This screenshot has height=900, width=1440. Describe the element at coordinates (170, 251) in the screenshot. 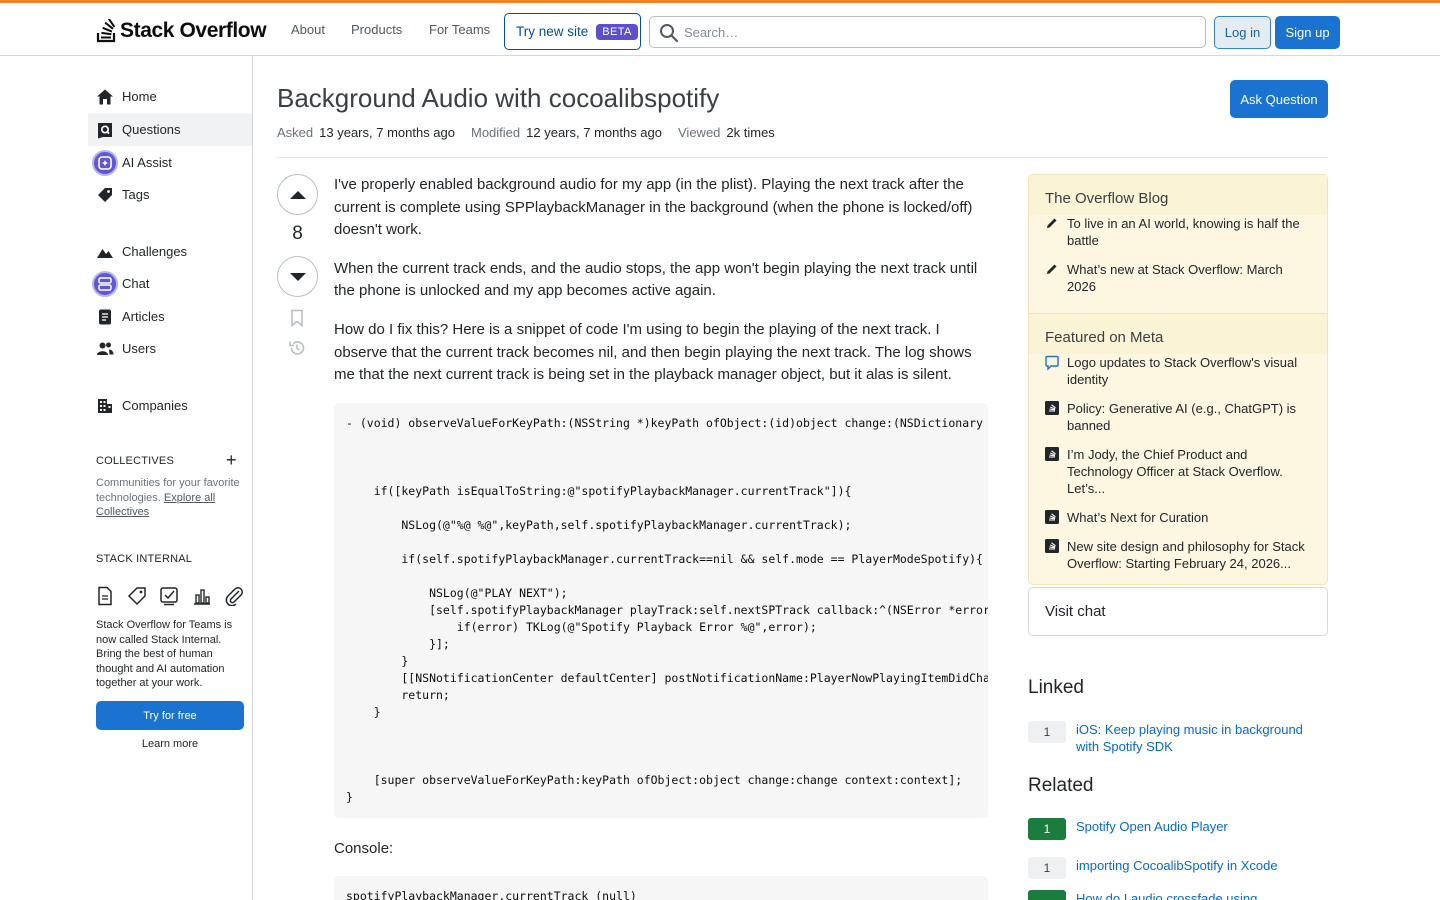

I see `sidebar-item-challenges: Challenges` at that location.